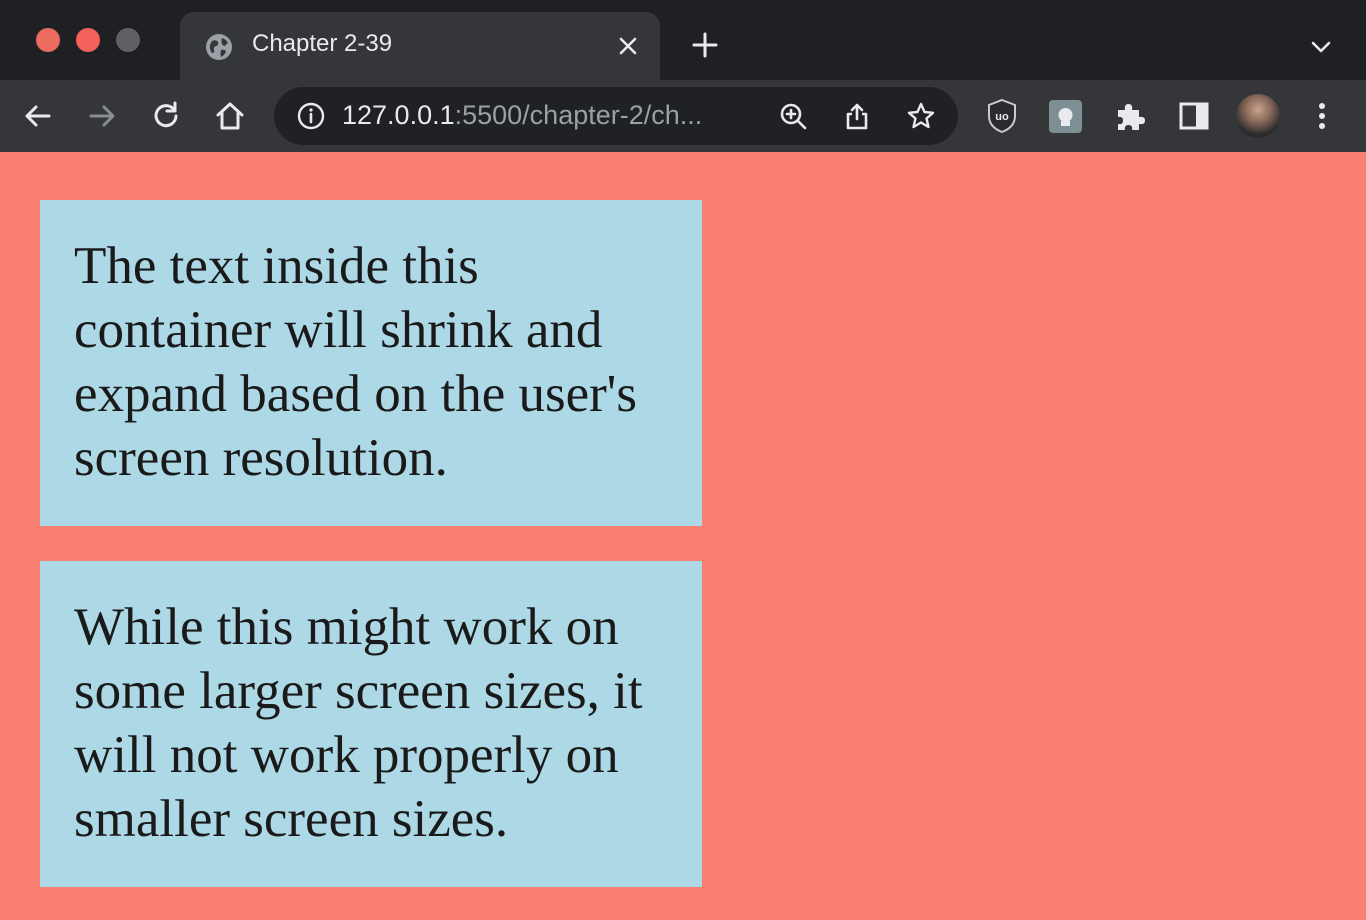 Image resolution: width=1366 pixels, height=920 pixels. I want to click on zoom-icon, so click(793, 116).